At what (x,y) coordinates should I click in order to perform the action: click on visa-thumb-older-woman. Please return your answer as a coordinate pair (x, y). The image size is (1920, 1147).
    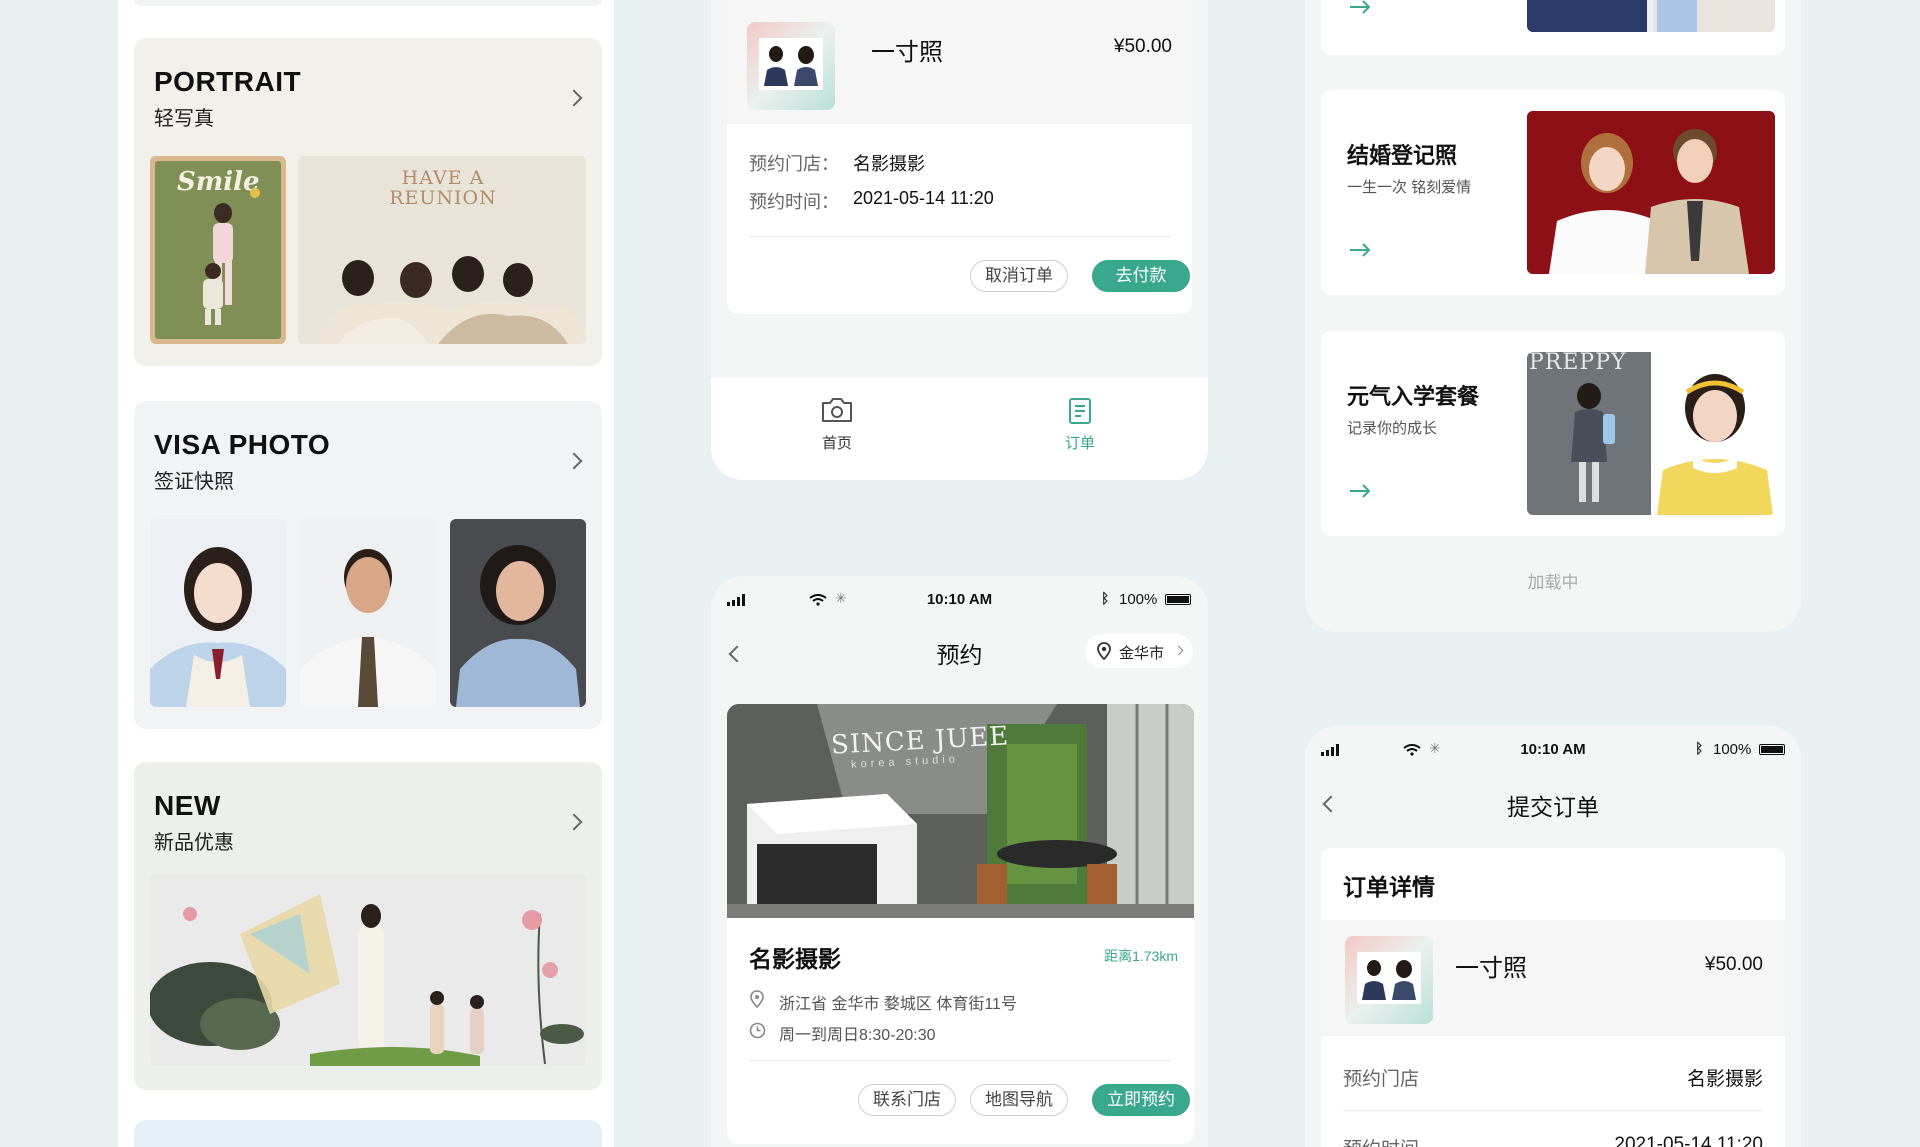
    Looking at the image, I should click on (518, 613).